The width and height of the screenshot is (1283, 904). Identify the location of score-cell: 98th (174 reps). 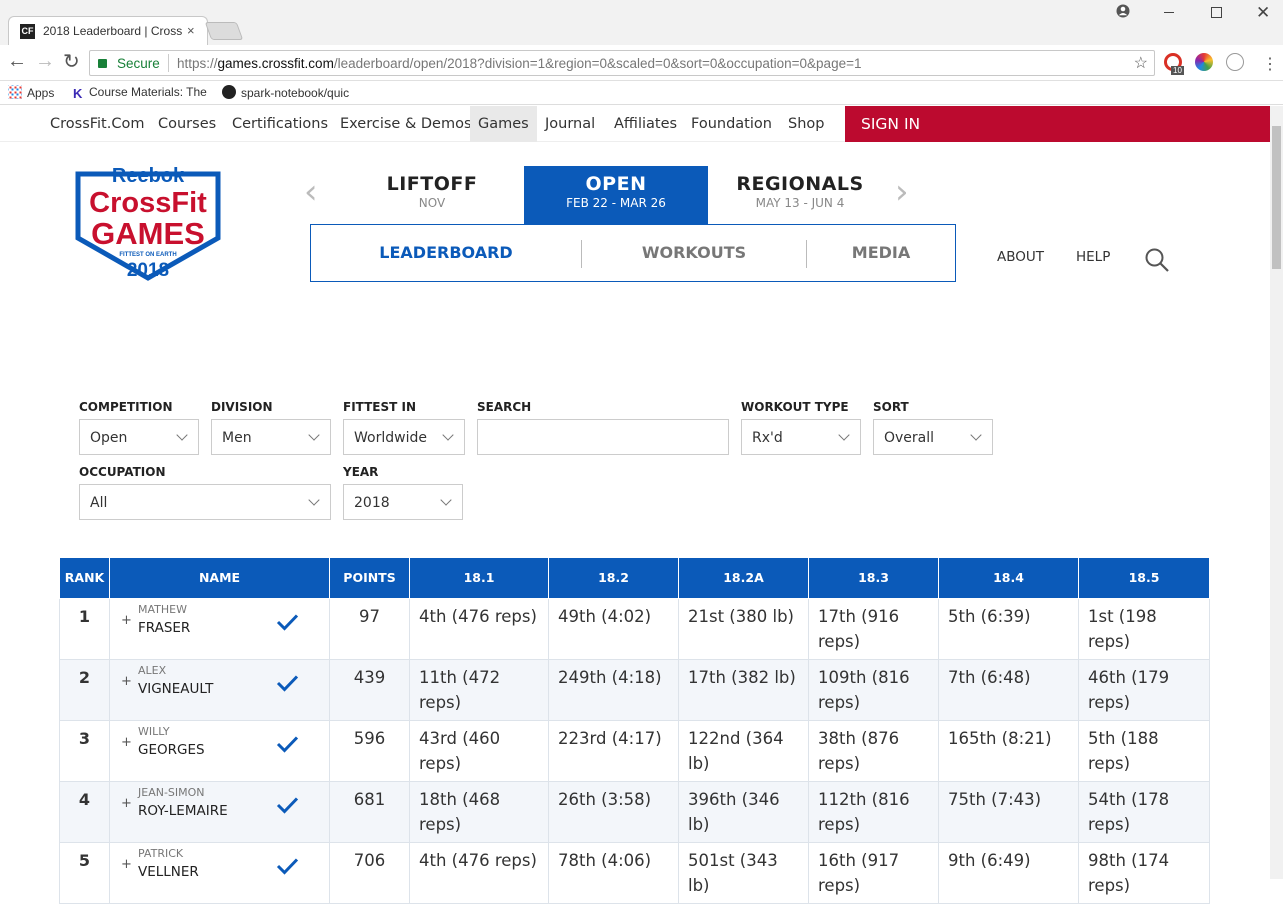
(1144, 872).